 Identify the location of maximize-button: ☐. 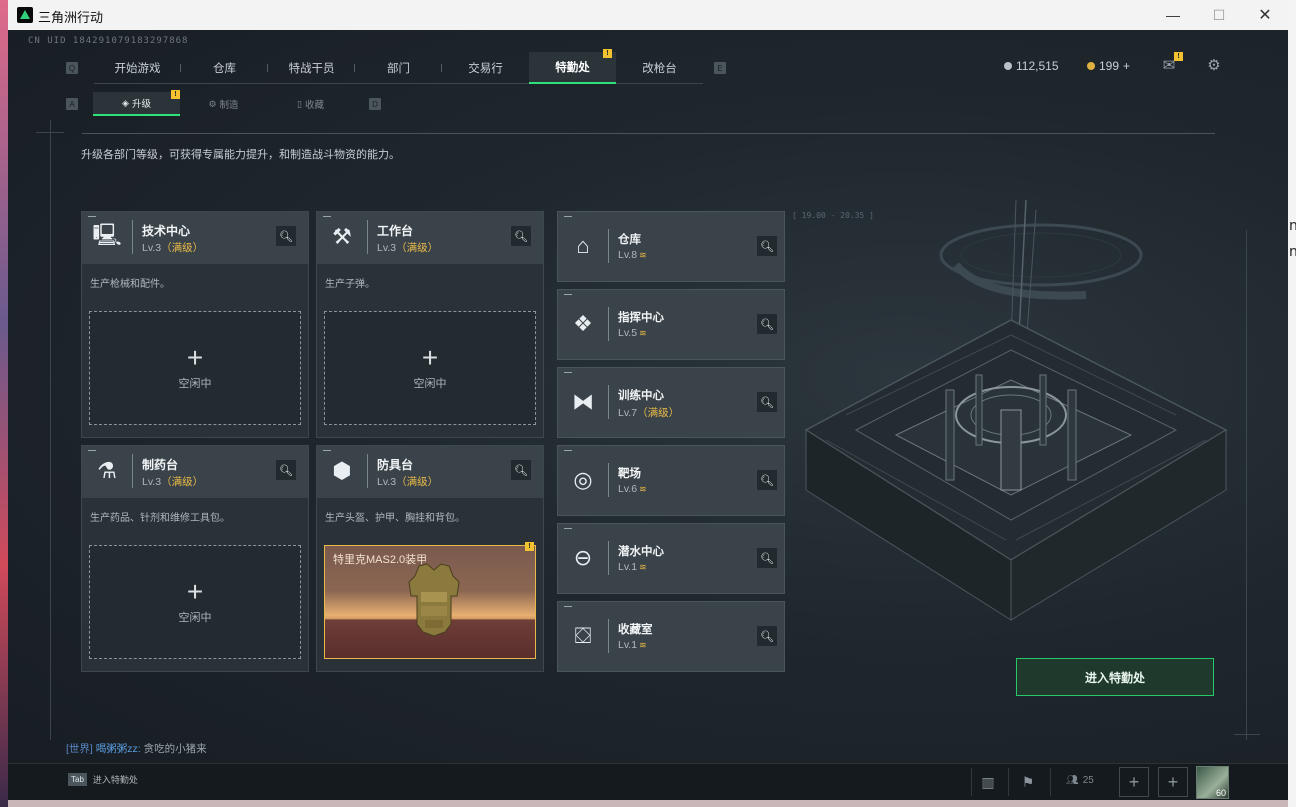
(1219, 15).